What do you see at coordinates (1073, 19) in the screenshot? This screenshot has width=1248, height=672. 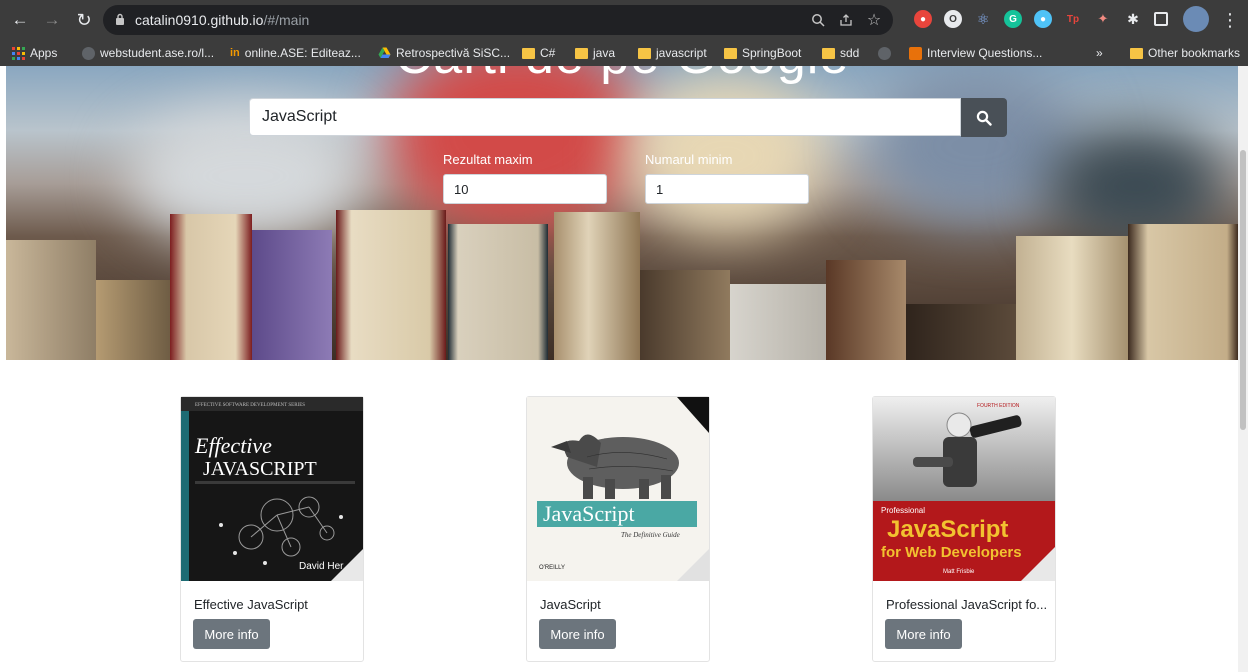 I see `extension-tp-icon: Tp` at bounding box center [1073, 19].